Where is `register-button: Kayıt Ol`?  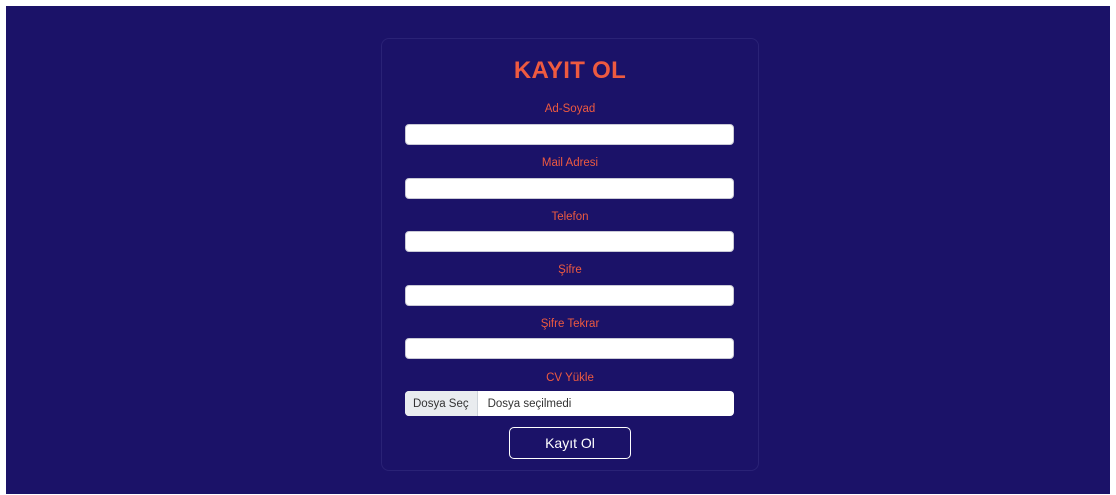 register-button: Kayıt Ol is located at coordinates (570, 443).